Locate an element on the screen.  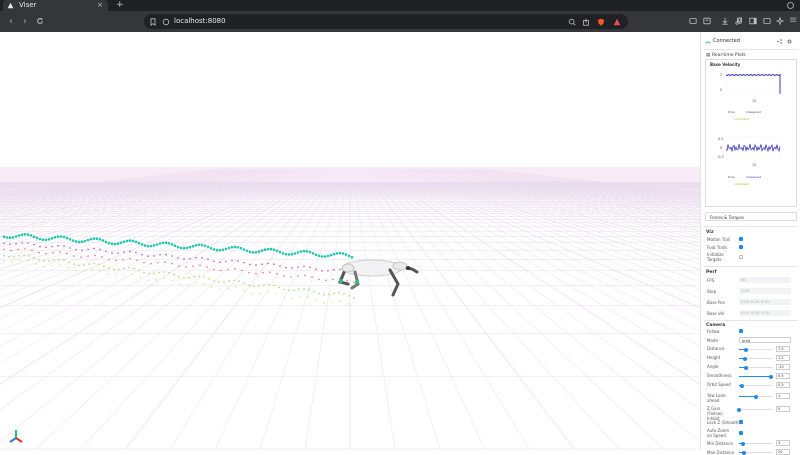
connection-status: Connected is located at coordinates (726, 41).